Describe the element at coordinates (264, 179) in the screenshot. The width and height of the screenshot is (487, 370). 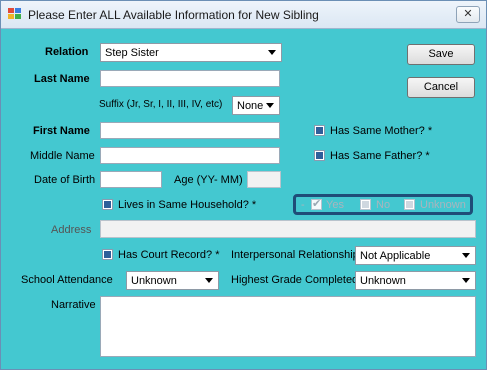
I see `age-field` at that location.